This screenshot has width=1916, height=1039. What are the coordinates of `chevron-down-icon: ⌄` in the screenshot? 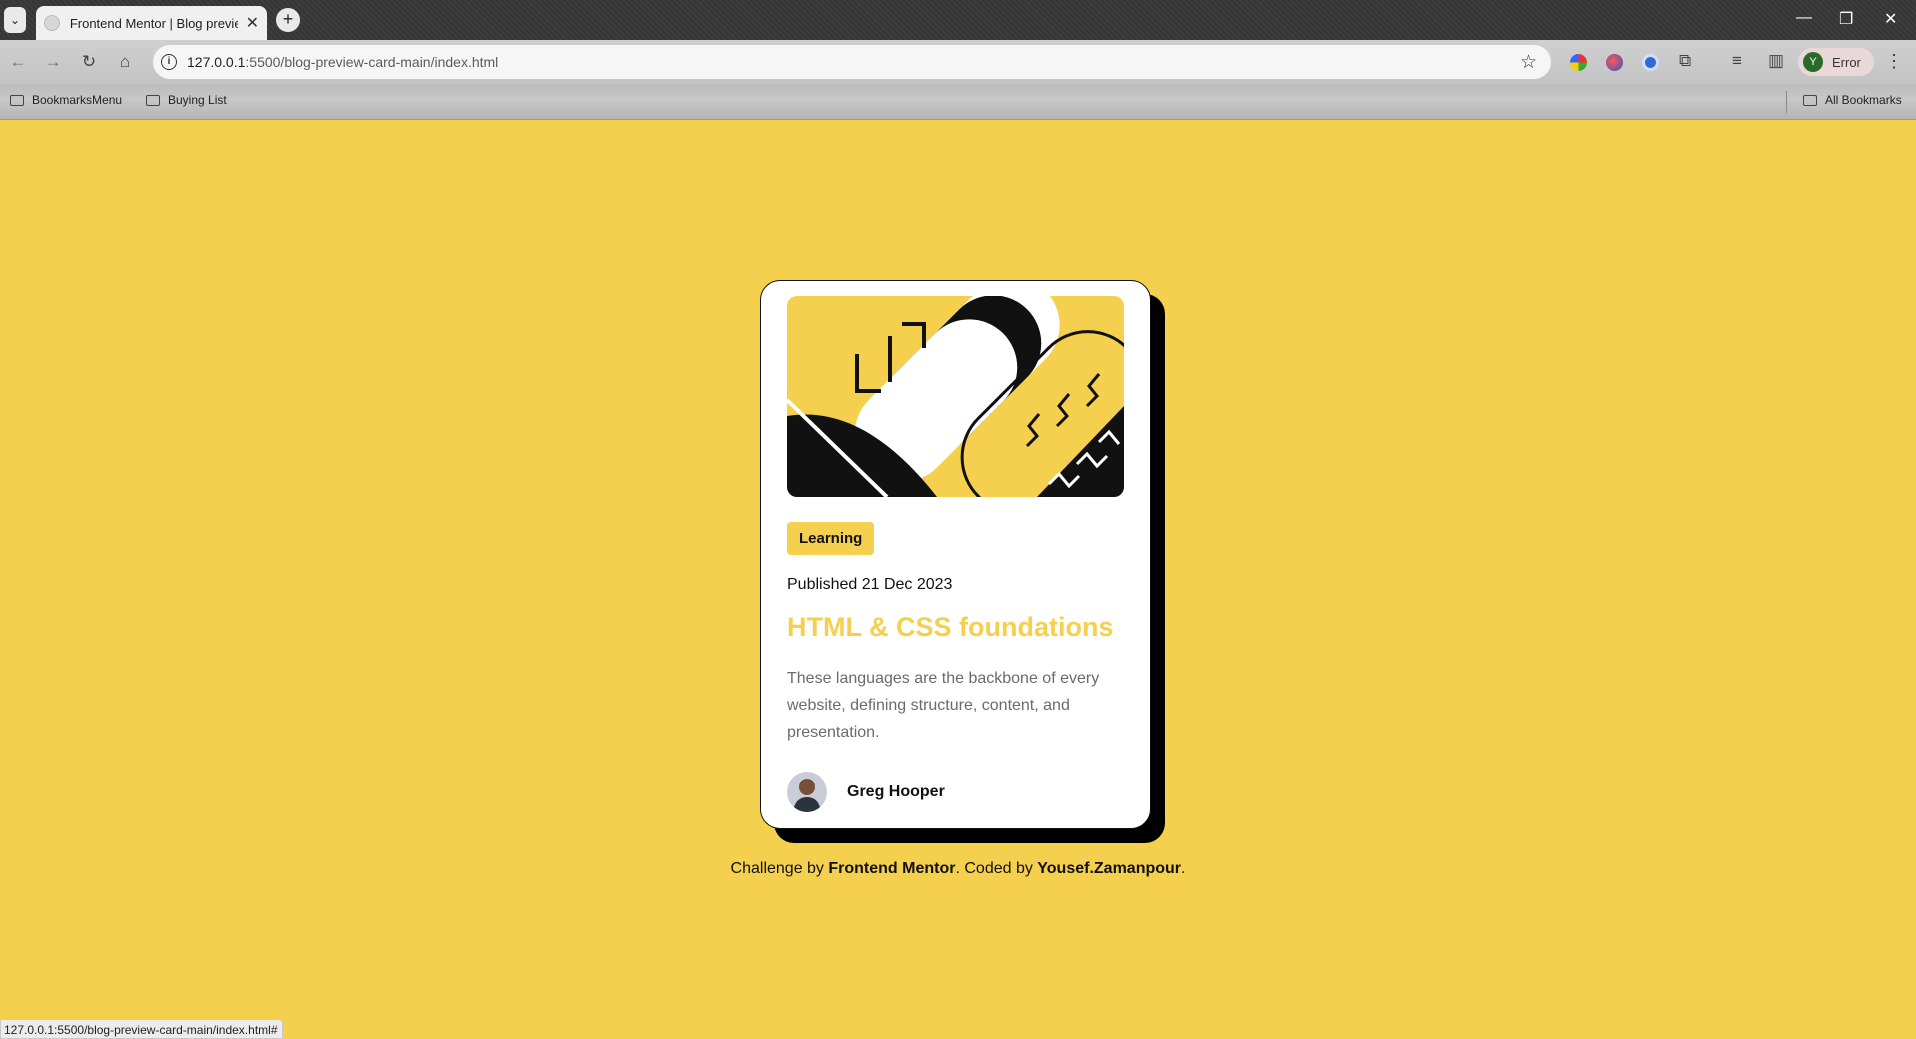 It's located at (15, 20).